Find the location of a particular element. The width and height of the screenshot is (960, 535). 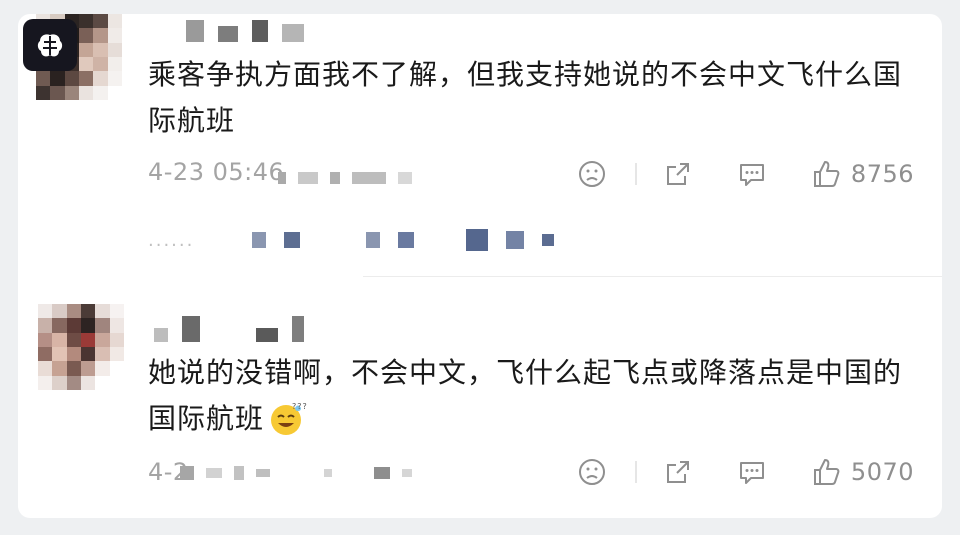

comment-actions: 8756 is located at coordinates (744, 174).